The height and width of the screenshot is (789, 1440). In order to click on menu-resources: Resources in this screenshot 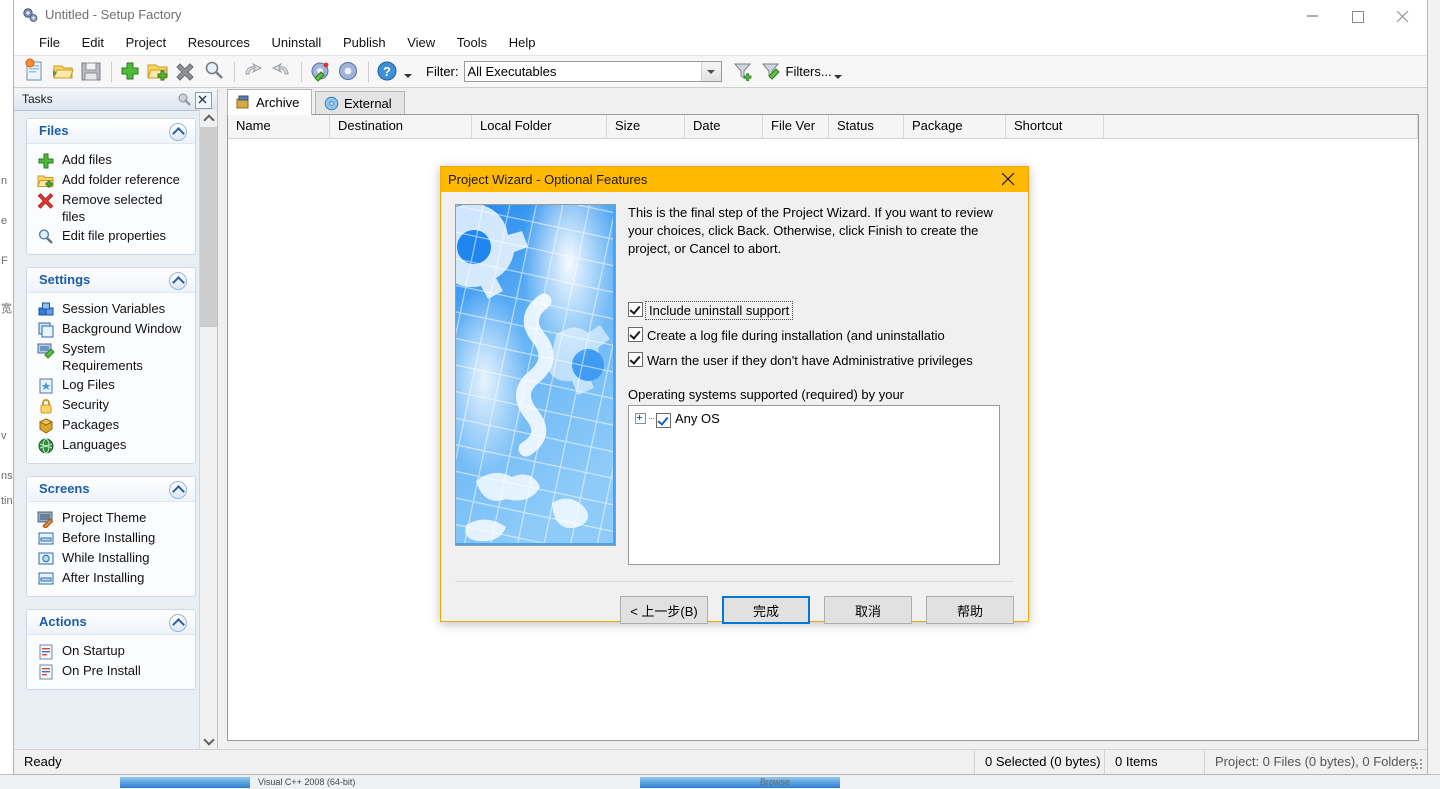, I will do `click(219, 42)`.